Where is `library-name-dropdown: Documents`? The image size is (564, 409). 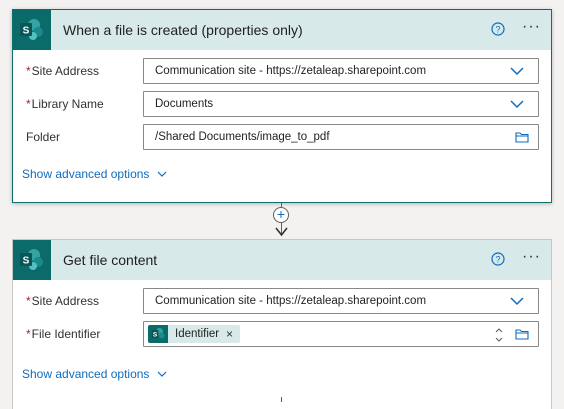 library-name-dropdown: Documents is located at coordinates (341, 104).